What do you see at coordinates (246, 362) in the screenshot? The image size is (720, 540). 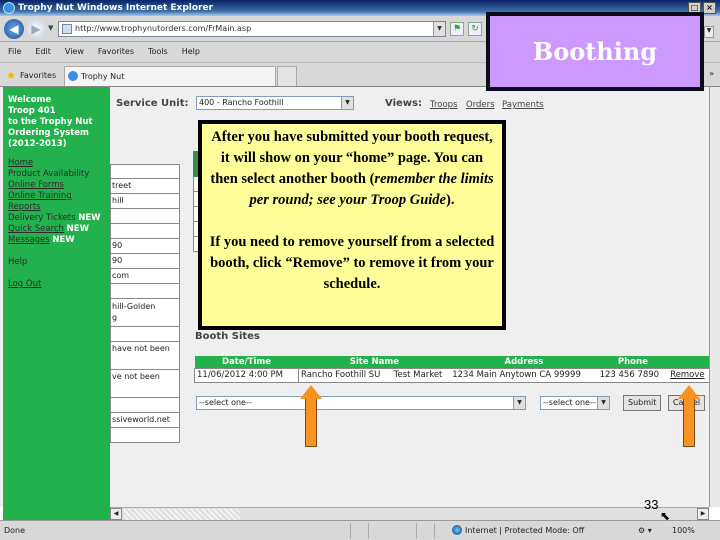 I see `column-header: Date/Time` at bounding box center [246, 362].